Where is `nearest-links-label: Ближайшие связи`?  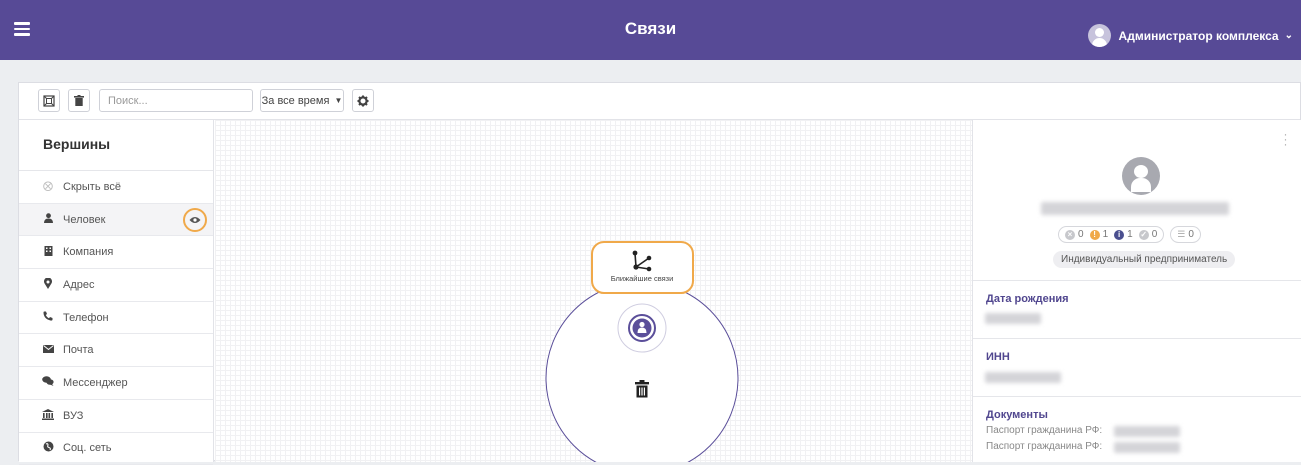
nearest-links-label: Ближайшие связи is located at coordinates (642, 278).